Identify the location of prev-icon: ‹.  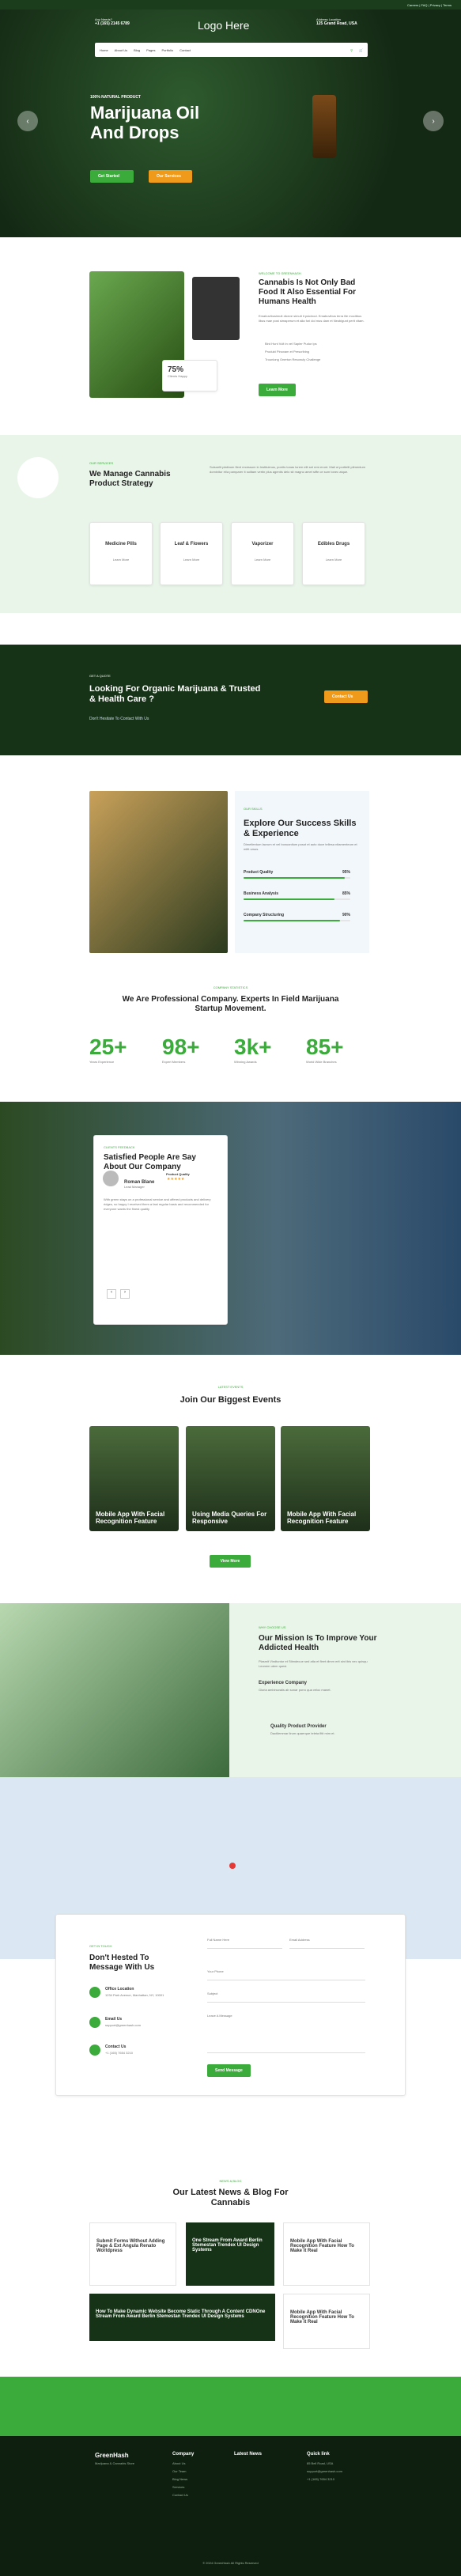
(111, 1294).